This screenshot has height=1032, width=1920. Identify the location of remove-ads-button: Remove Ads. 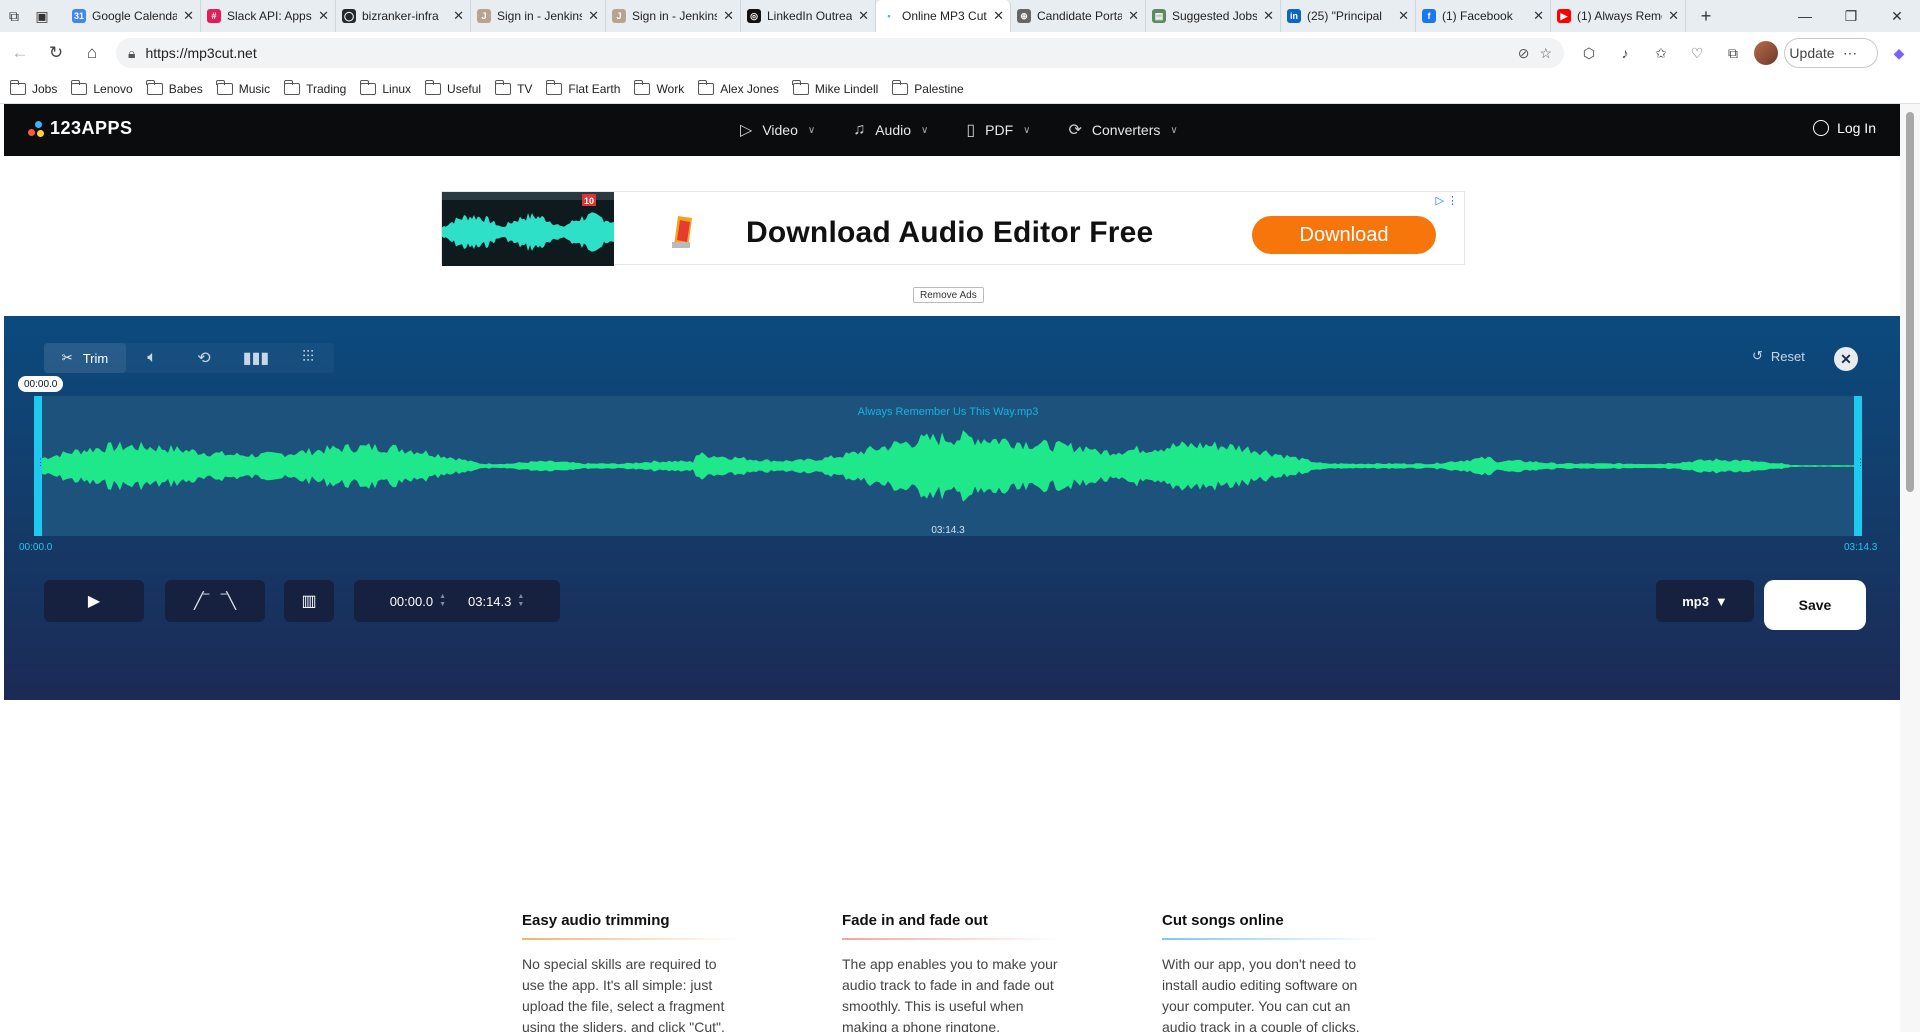
(948, 295).